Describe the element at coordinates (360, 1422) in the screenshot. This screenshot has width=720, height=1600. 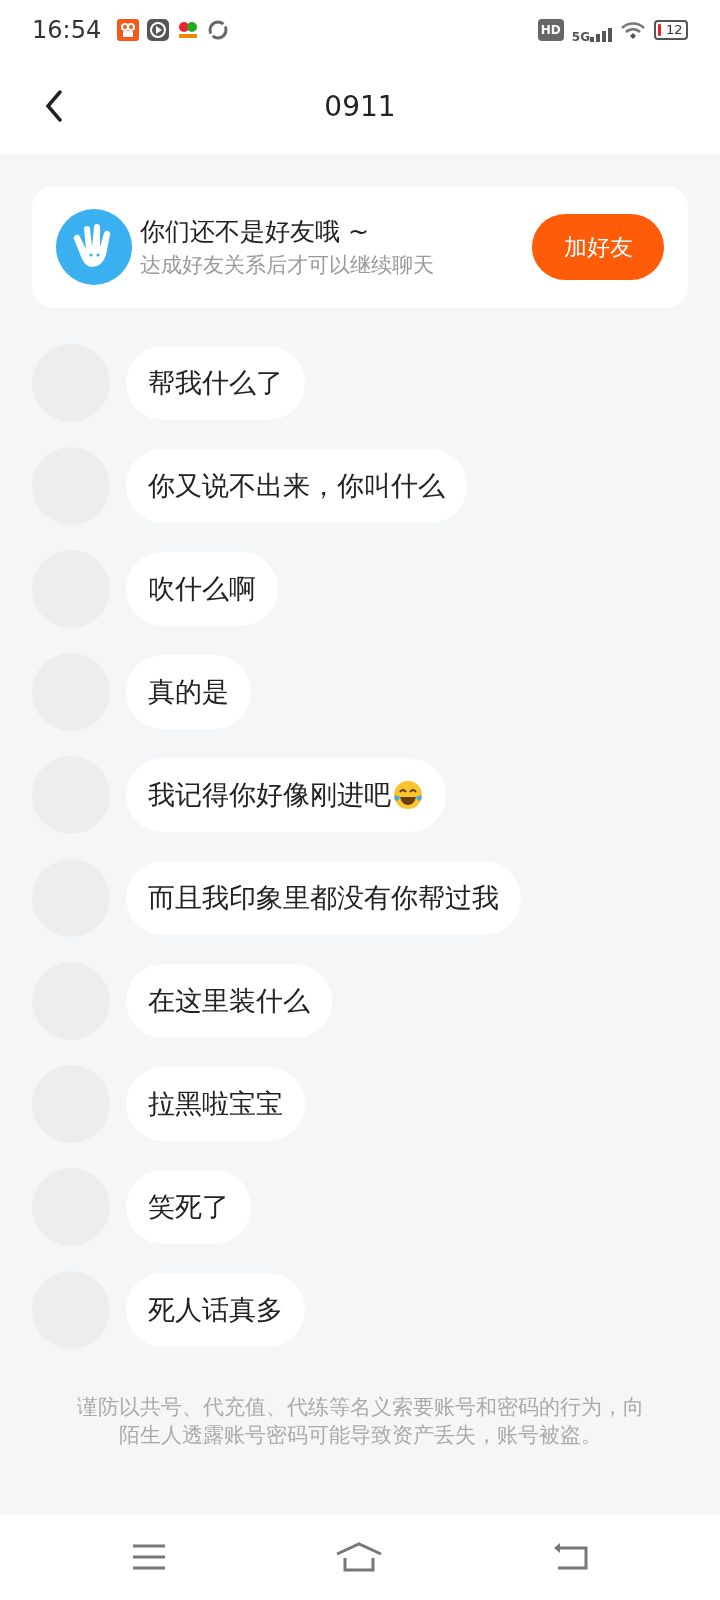
I see `warning-text: 谨防以共号、代充值、代练等名义索要账号和密码的行为，向陌生人透露账号密码可能导致资产丢失，账号被盗。` at that location.